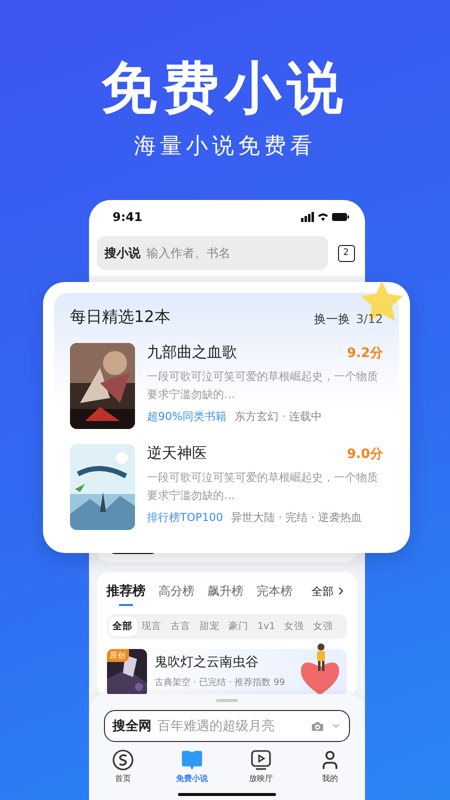 The height and width of the screenshot is (800, 450). Describe the element at coordinates (329, 594) in the screenshot. I see `all-link: 全部` at that location.